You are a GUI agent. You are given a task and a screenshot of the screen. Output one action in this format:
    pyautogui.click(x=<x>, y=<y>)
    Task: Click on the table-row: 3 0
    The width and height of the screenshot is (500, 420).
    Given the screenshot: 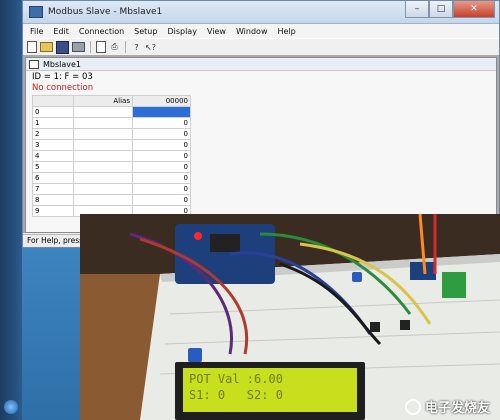 What is the action you would take?
    pyautogui.click(x=111, y=145)
    